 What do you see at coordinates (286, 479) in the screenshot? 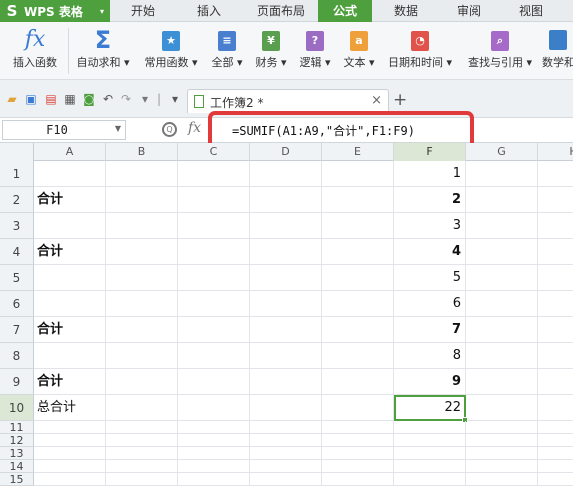
I see `cell-d15` at bounding box center [286, 479].